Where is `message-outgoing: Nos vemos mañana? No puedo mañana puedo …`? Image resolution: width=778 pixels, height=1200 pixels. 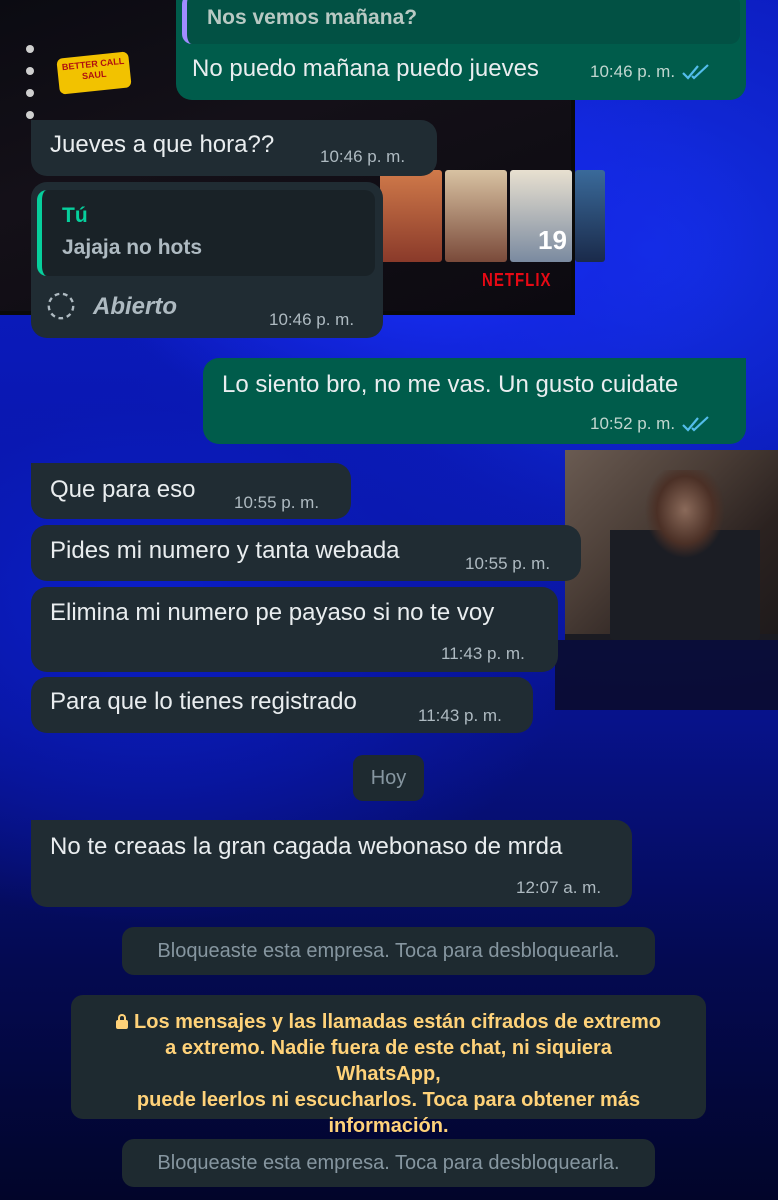
message-outgoing: Nos vemos mañana? No puedo mañana puedo … is located at coordinates (461, 50).